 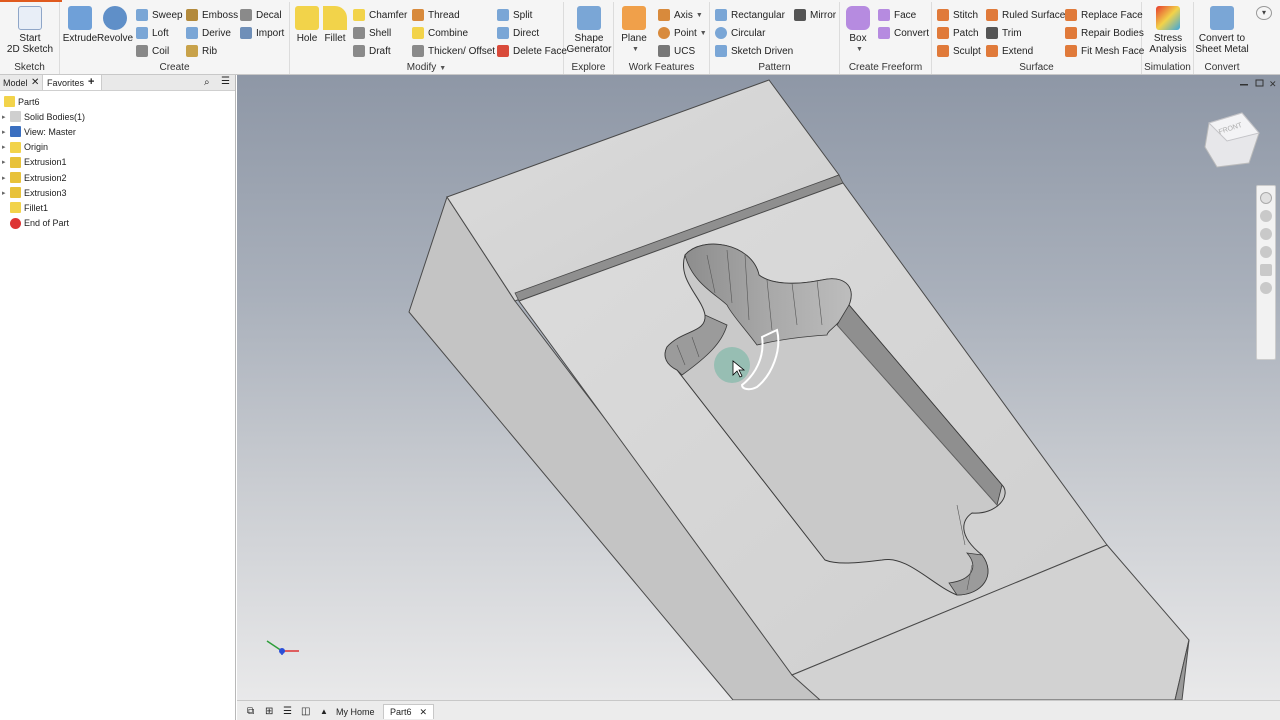 I want to click on face-button: Face, so click(x=897, y=15).